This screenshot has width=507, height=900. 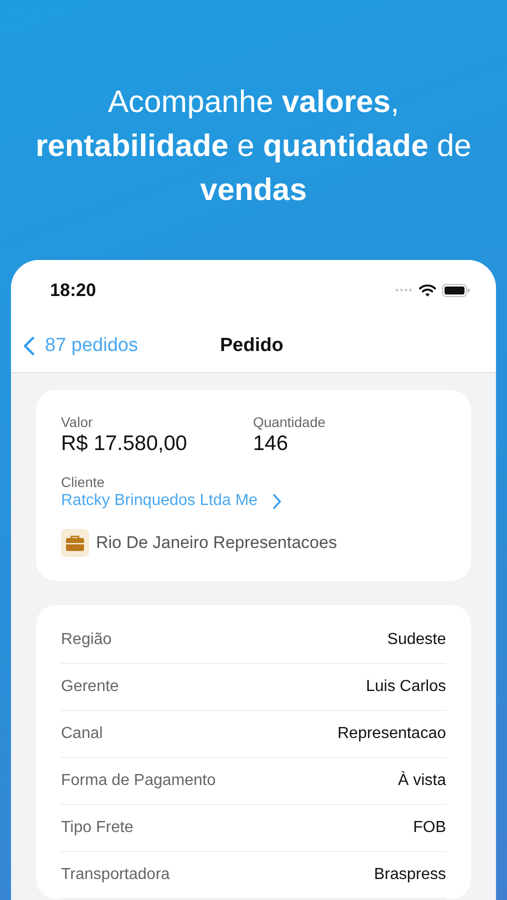 What do you see at coordinates (404, 290) in the screenshot?
I see `cellular-signal-icon` at bounding box center [404, 290].